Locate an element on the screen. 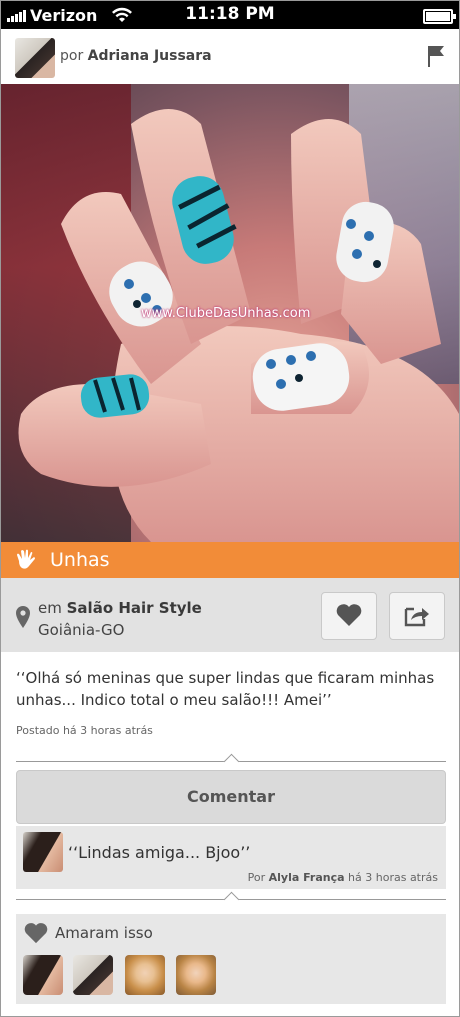 The image size is (460, 1017). commenter-avatar is located at coordinates (43, 852).